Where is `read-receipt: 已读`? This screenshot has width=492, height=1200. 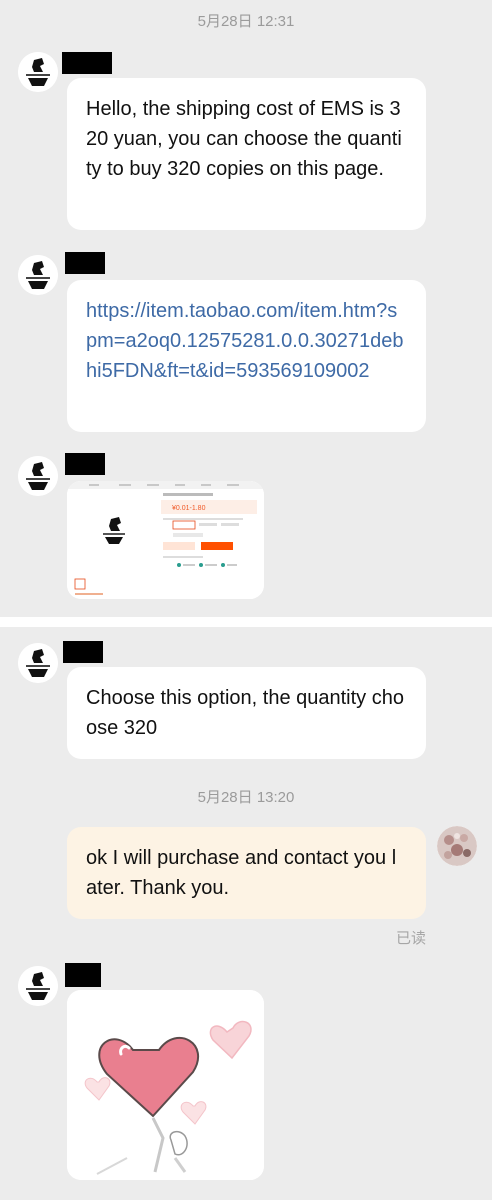 read-receipt: 已读 is located at coordinates (411, 938).